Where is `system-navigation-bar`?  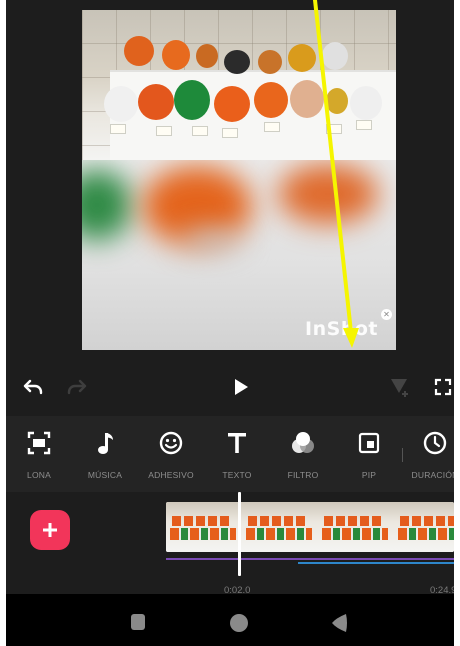 system-navigation-bar is located at coordinates (230, 620).